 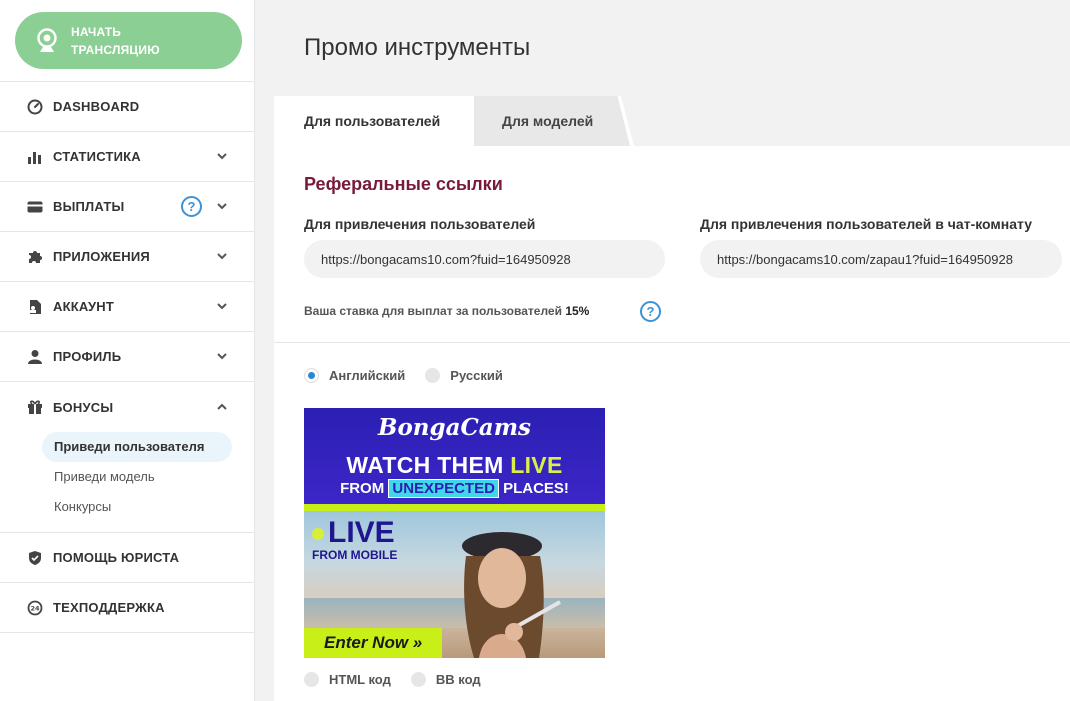 I want to click on radio-russian: Русский, so click(x=464, y=375).